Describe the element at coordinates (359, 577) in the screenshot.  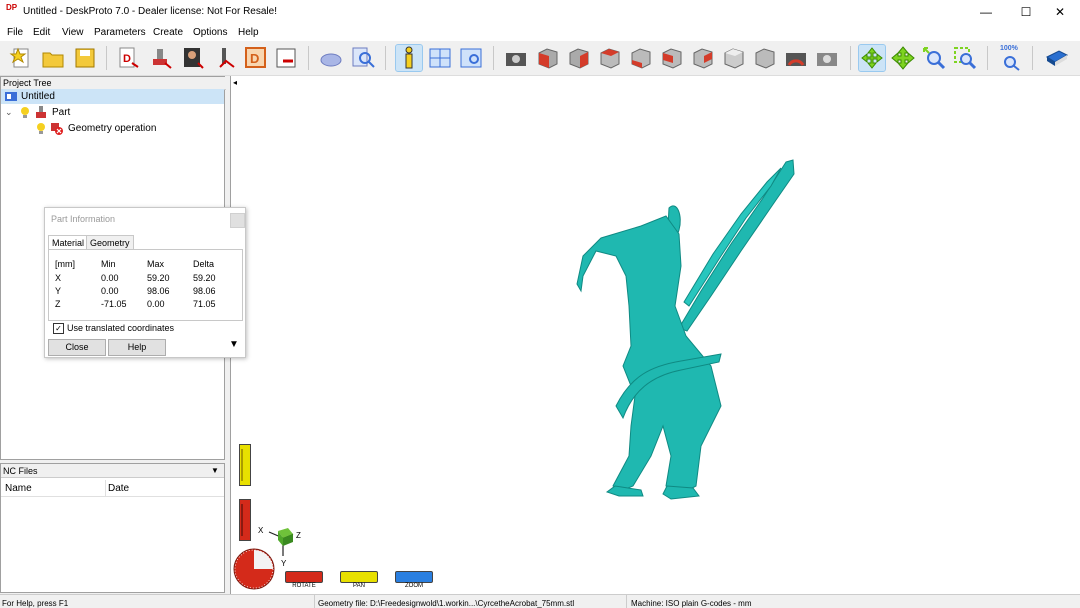
I see `pan-legend-bar` at that location.